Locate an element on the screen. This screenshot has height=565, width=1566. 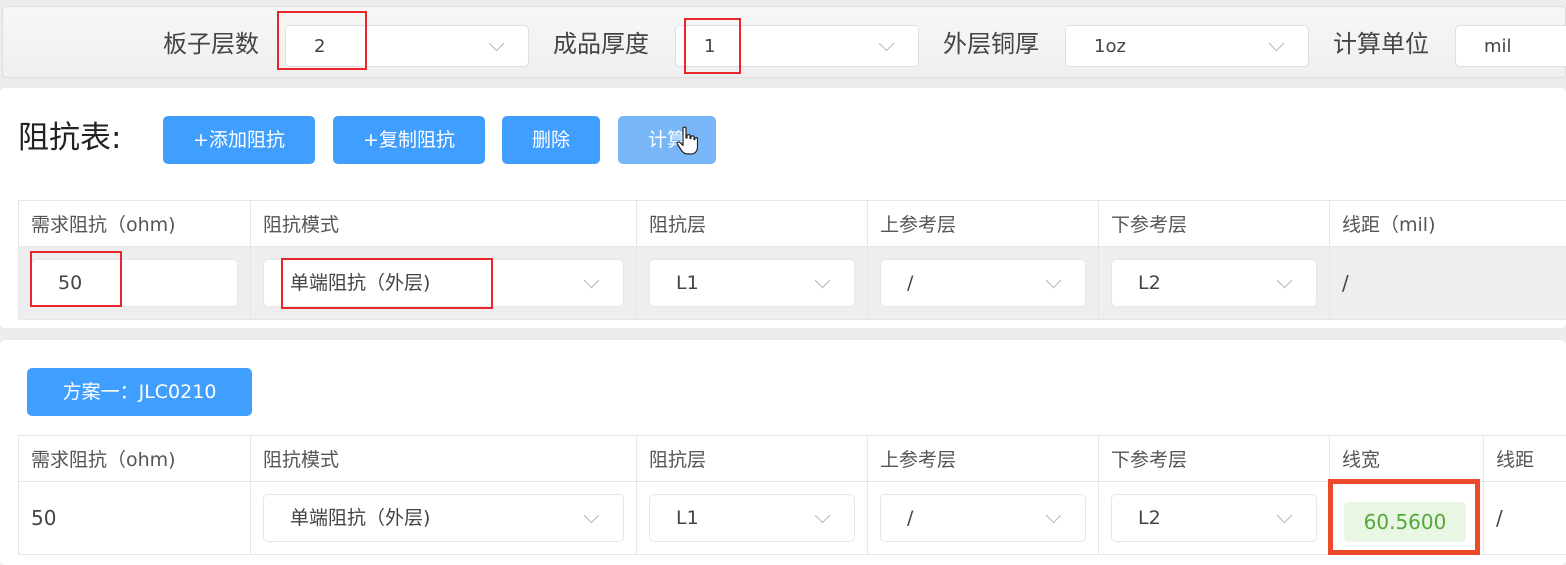
outer-copper-value: 1oz is located at coordinates (1110, 46).